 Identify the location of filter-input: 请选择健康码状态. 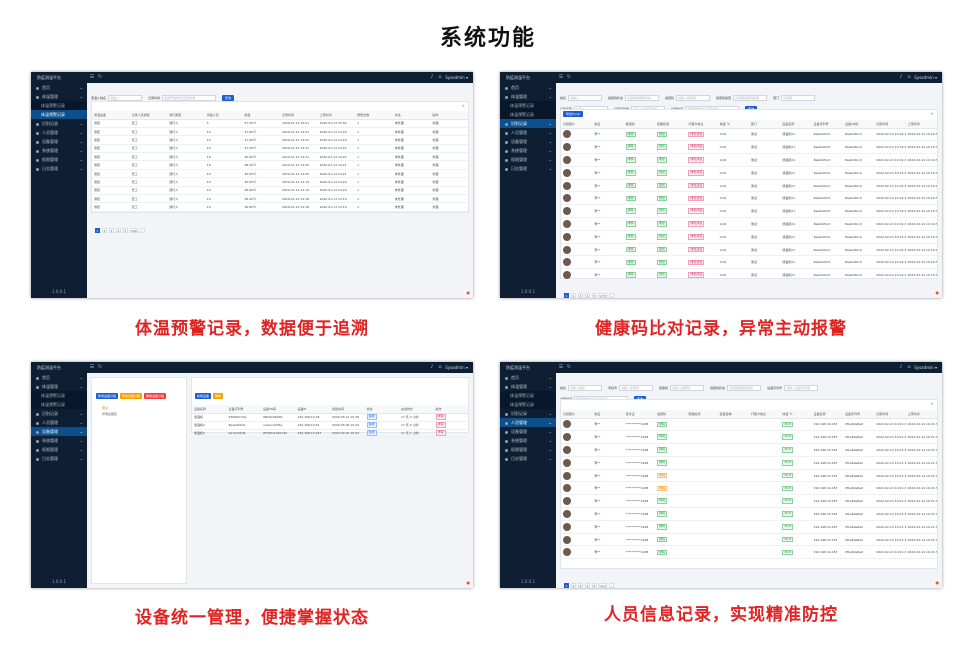
(744, 387).